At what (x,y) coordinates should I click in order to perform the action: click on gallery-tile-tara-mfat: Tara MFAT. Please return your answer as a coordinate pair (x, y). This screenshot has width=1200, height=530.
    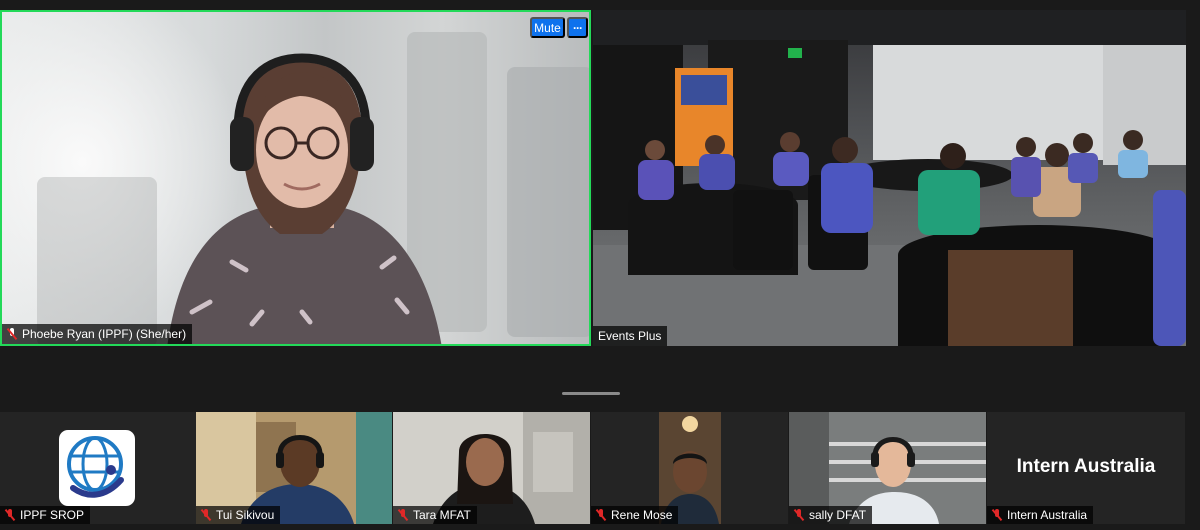
    Looking at the image, I should click on (491, 468).